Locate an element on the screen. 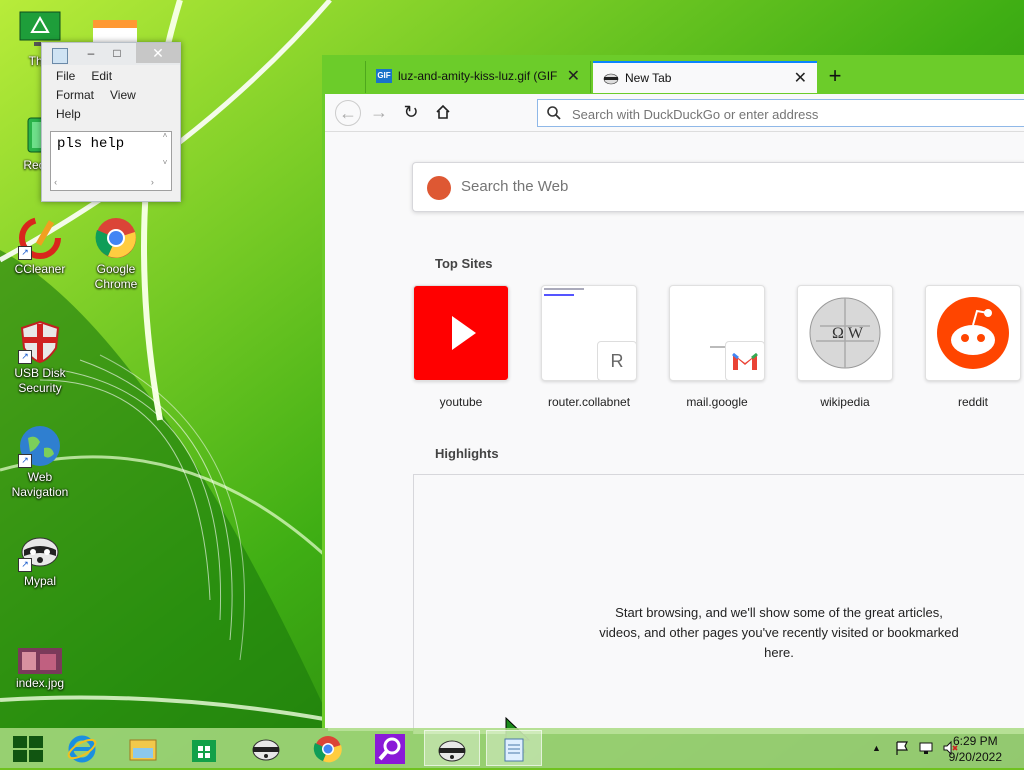 The image size is (1024, 770). horizontal-scrollbar: ‹ › is located at coordinates (111, 184).